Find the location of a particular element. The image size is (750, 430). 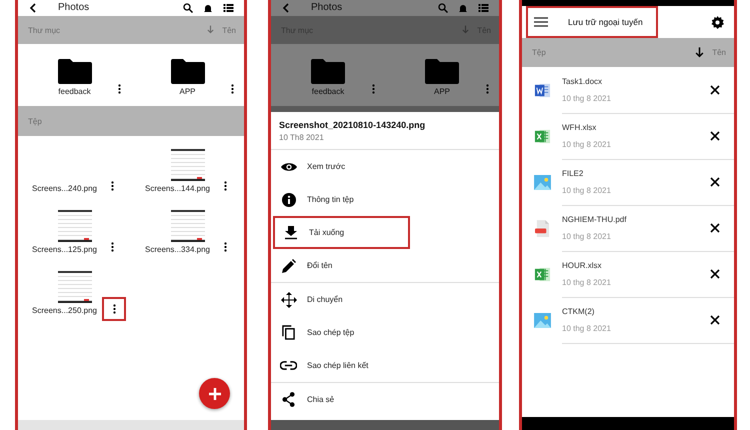

back-icon is located at coordinates (33, 8).